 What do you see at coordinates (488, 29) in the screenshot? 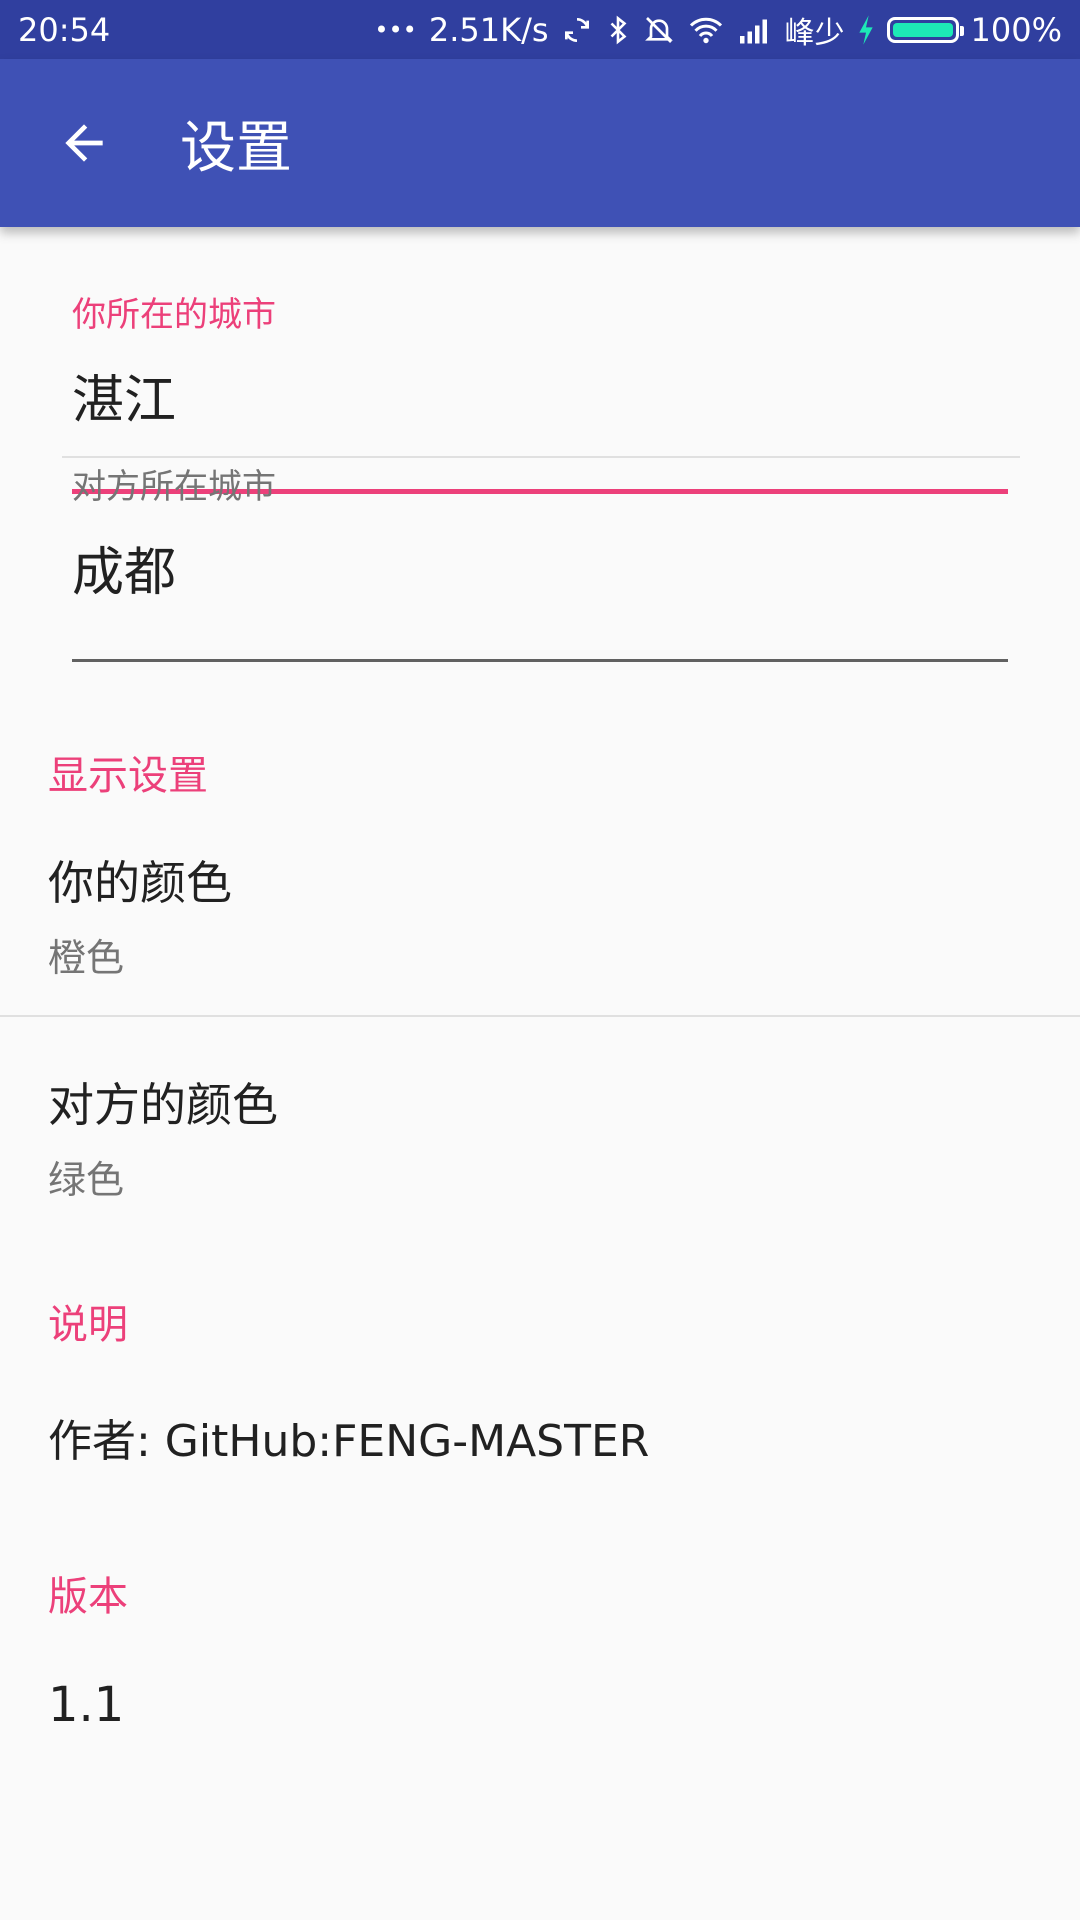
I see `network-speed: 2.51K/s` at bounding box center [488, 29].